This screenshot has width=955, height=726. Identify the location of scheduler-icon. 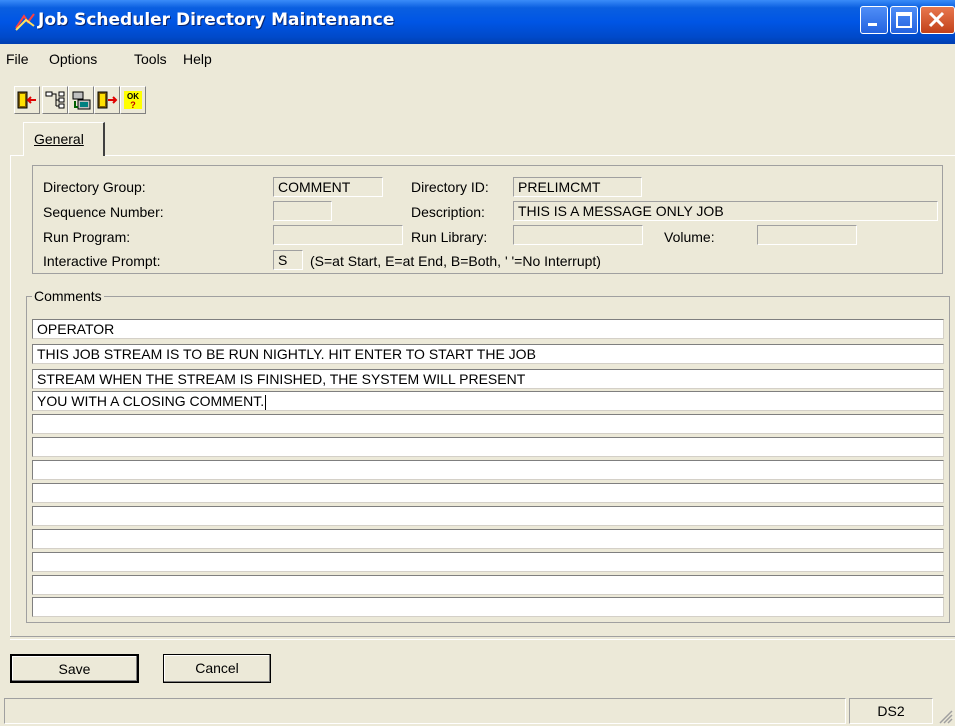
(81, 100).